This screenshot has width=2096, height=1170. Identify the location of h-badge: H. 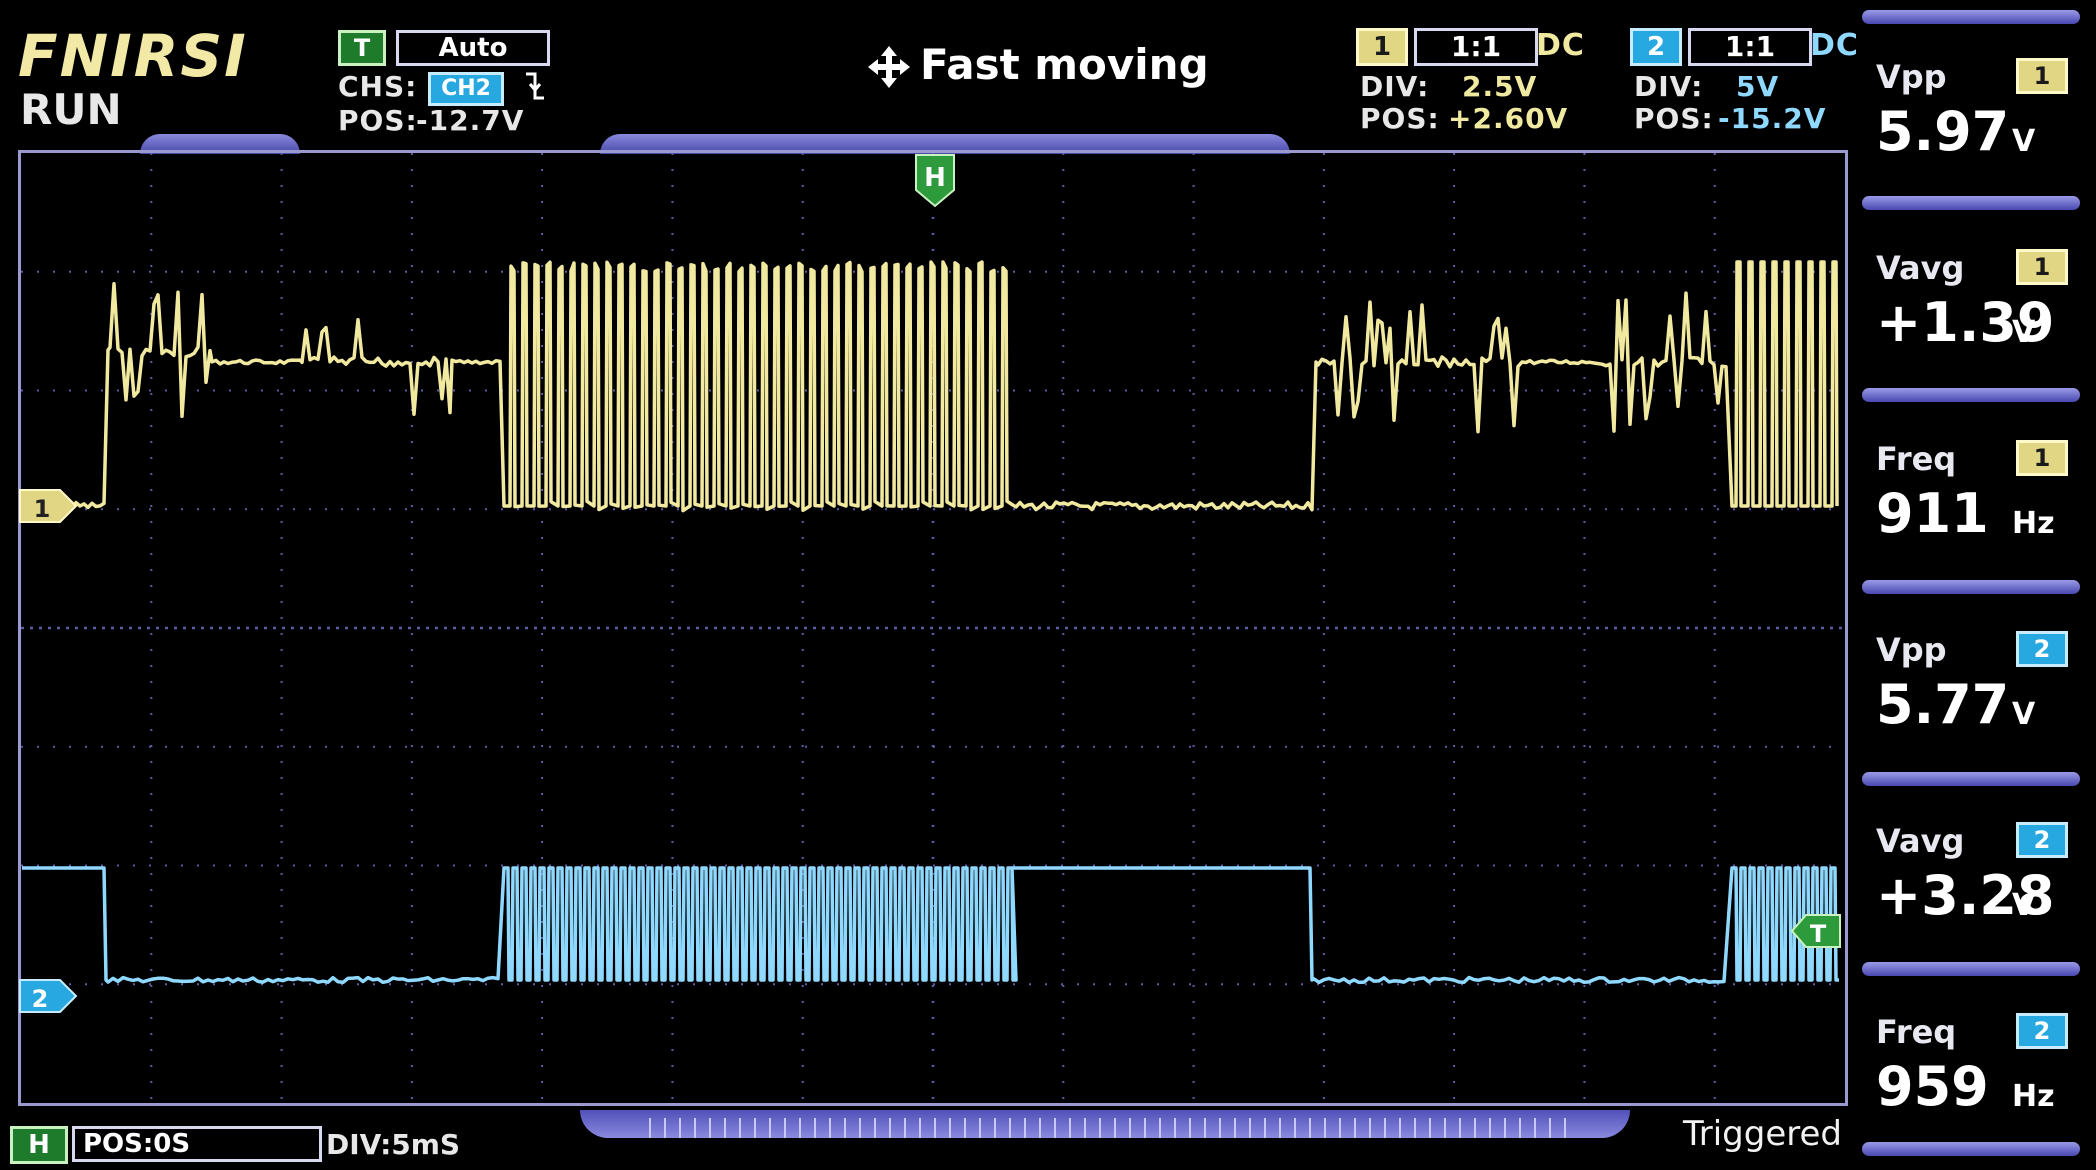
(39, 1145).